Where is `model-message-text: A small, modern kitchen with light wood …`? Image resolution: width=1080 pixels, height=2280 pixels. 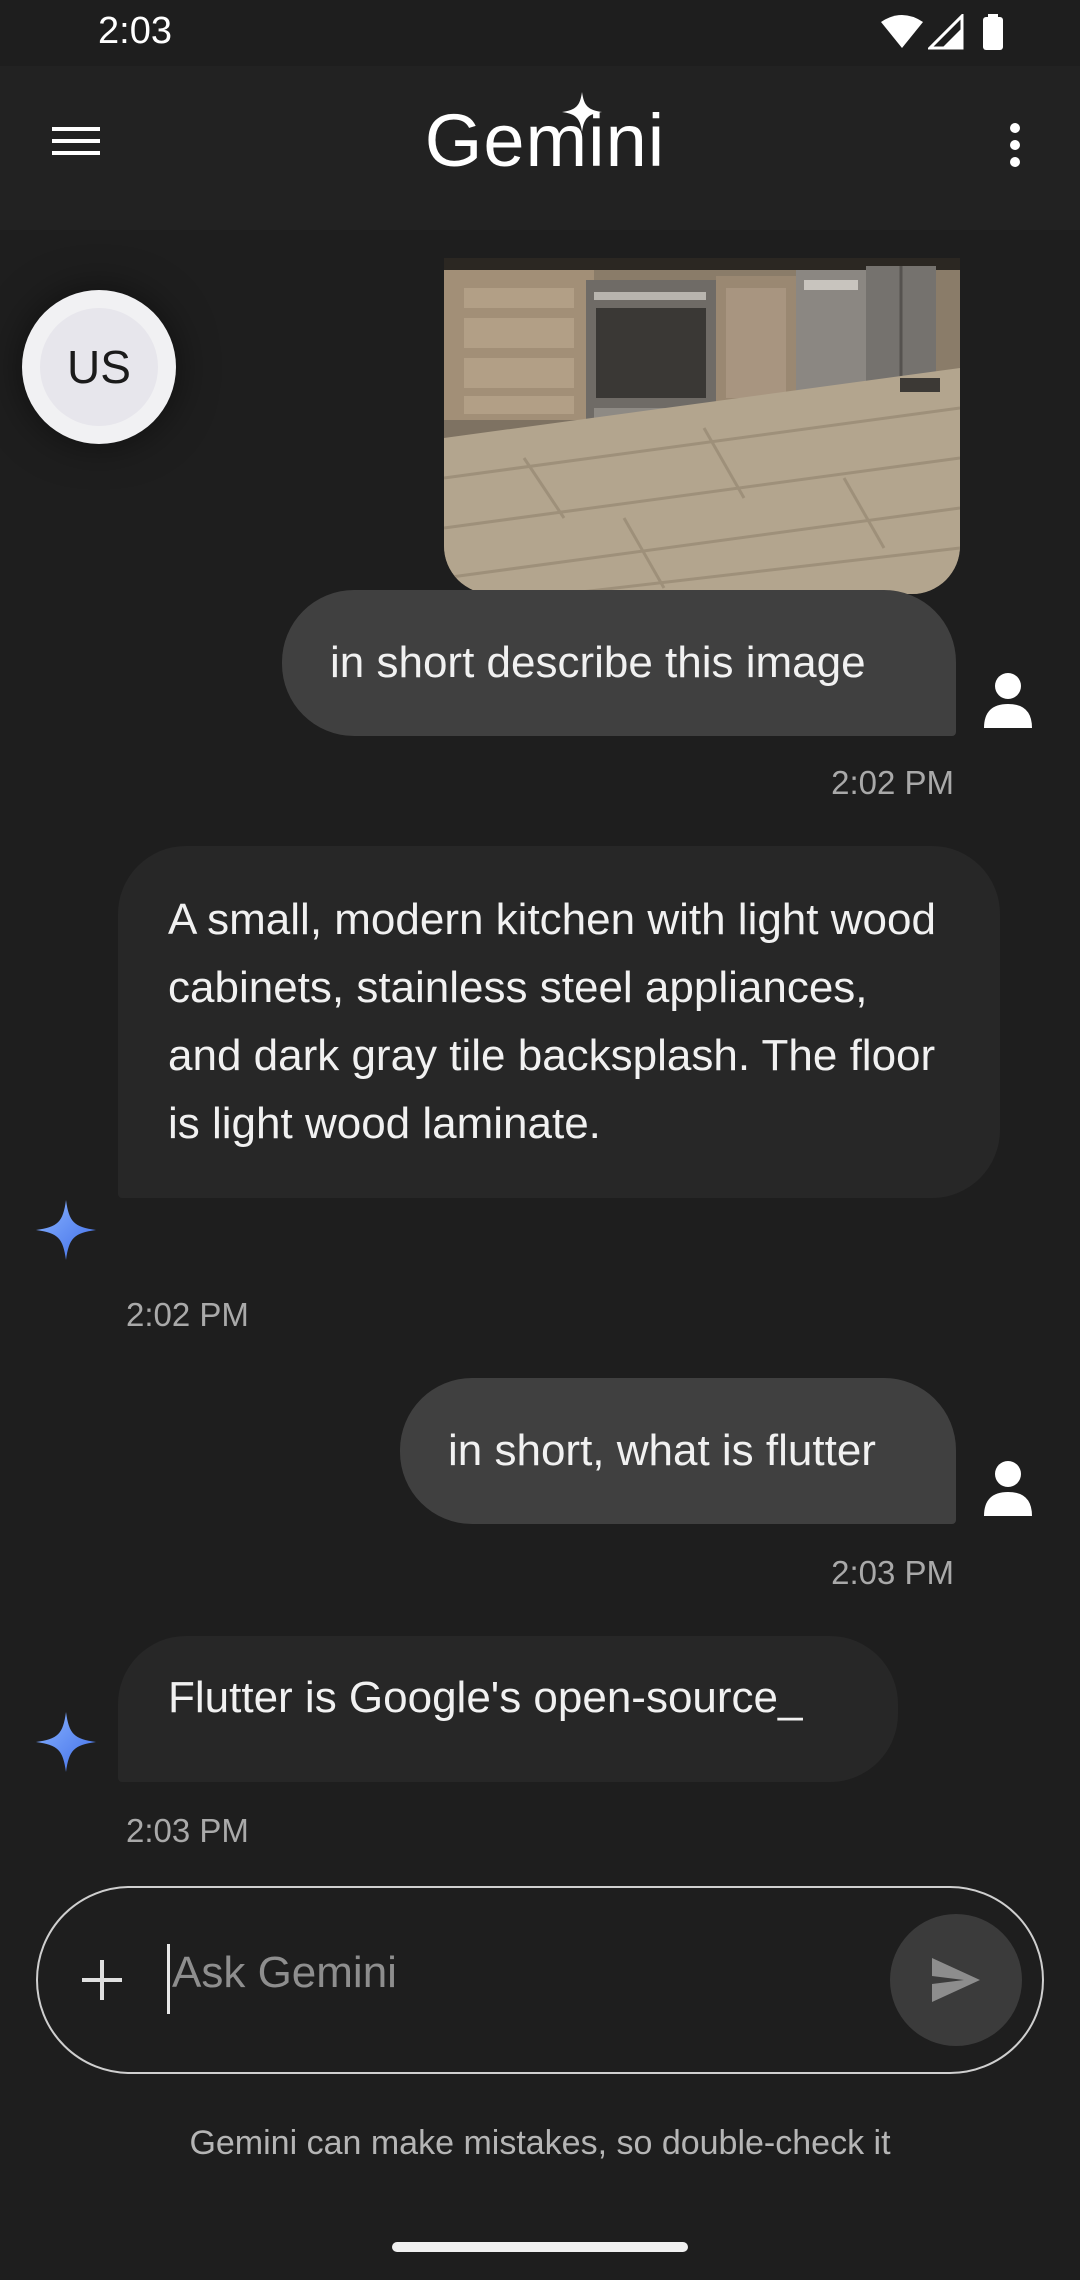 model-message-text: A small, modern kitchen with light wood … is located at coordinates (552, 1021).